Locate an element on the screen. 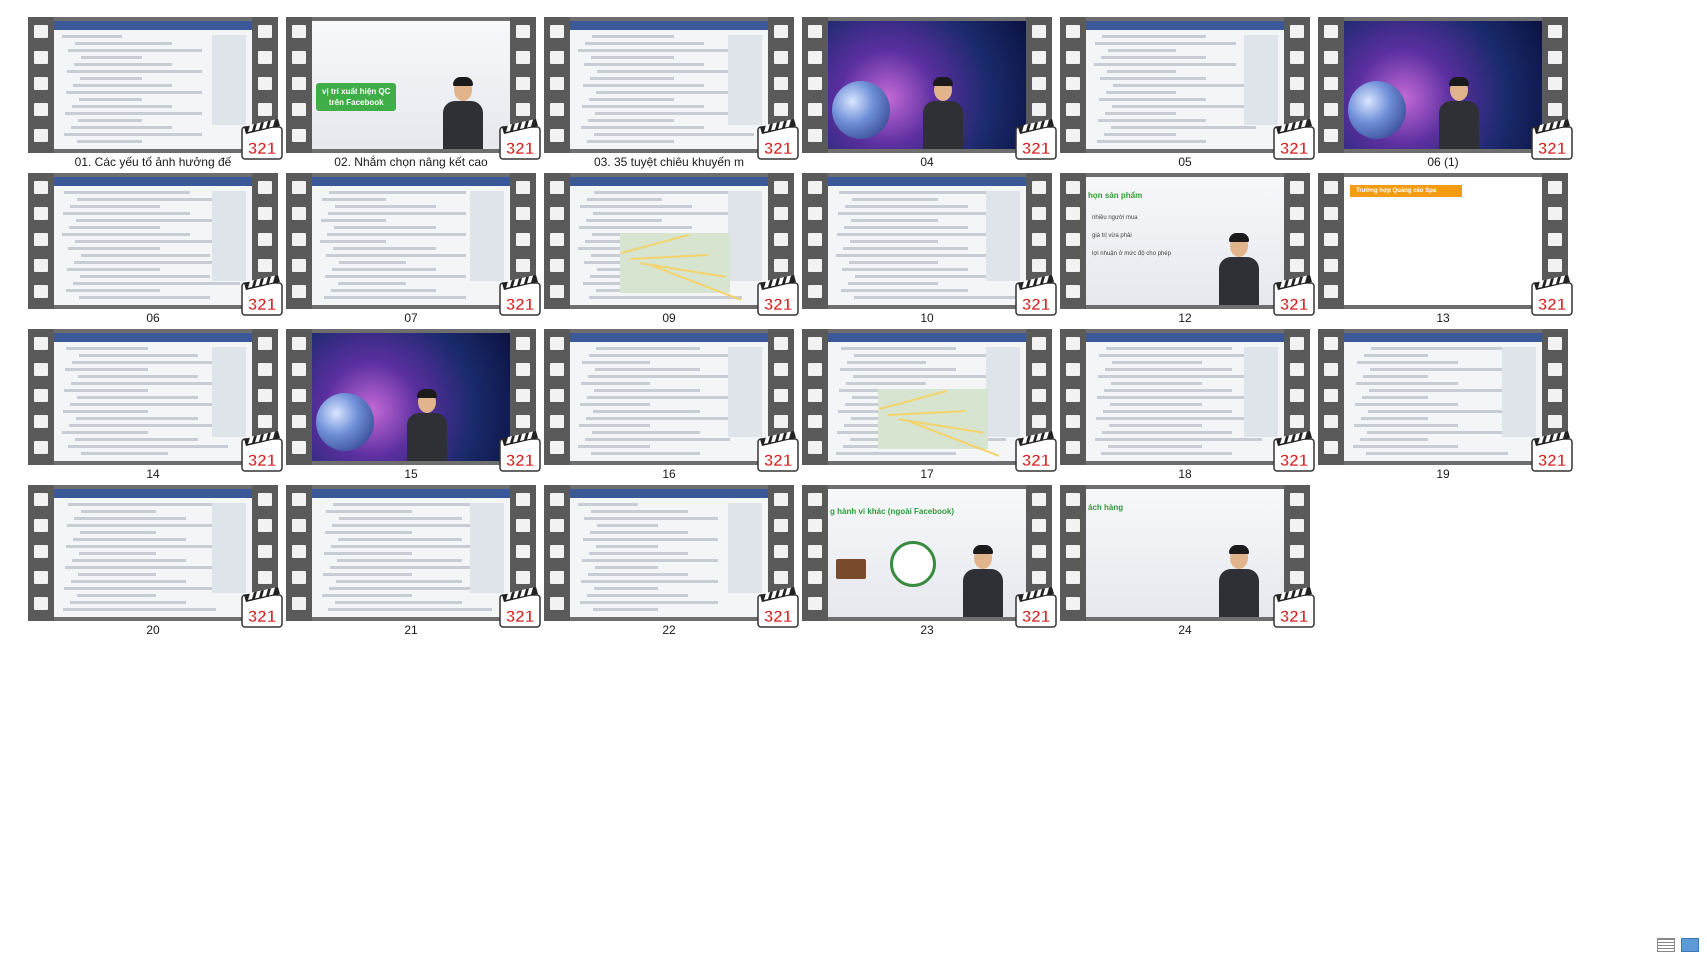 Image resolution: width=1707 pixels, height=957 pixels. file-name-label: 16 is located at coordinates (669, 474).